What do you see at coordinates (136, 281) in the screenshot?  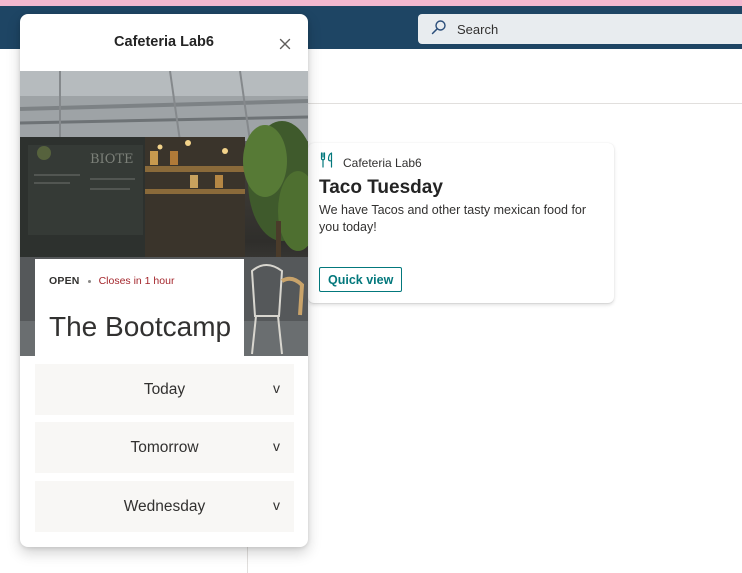 I see `closing-time: Closes in 1 hour` at bounding box center [136, 281].